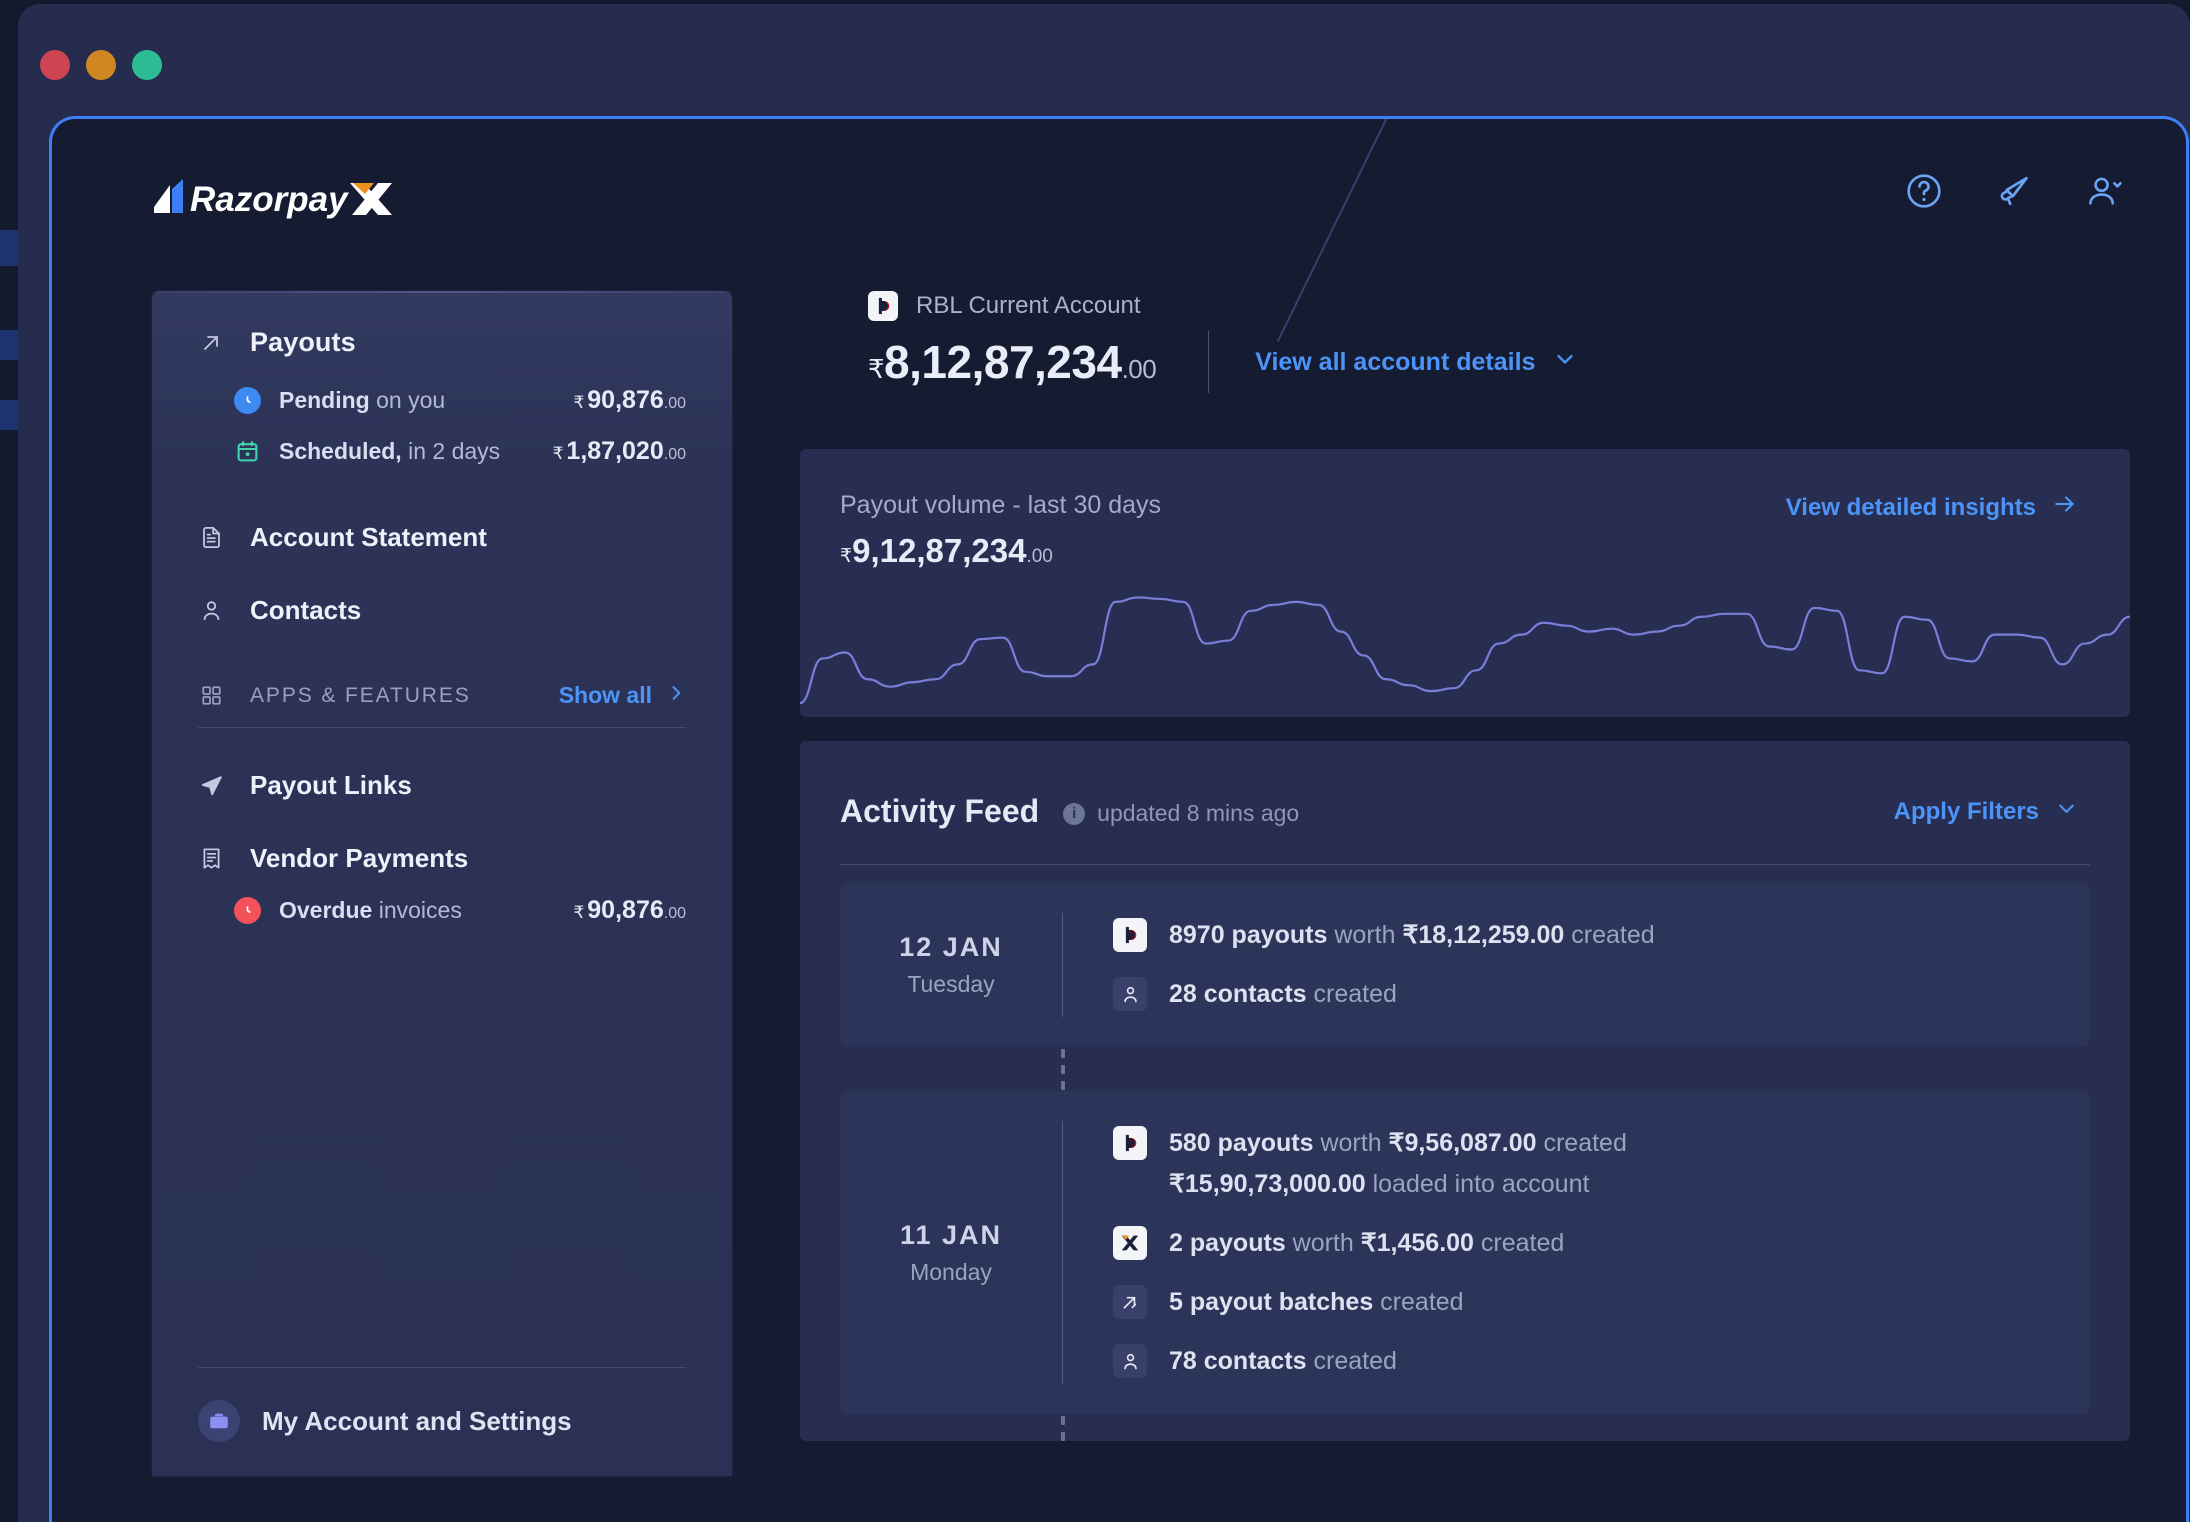 The image size is (2190, 1522). Describe the element at coordinates (1966, 811) in the screenshot. I see `apply-filters-label: Apply Filters` at that location.